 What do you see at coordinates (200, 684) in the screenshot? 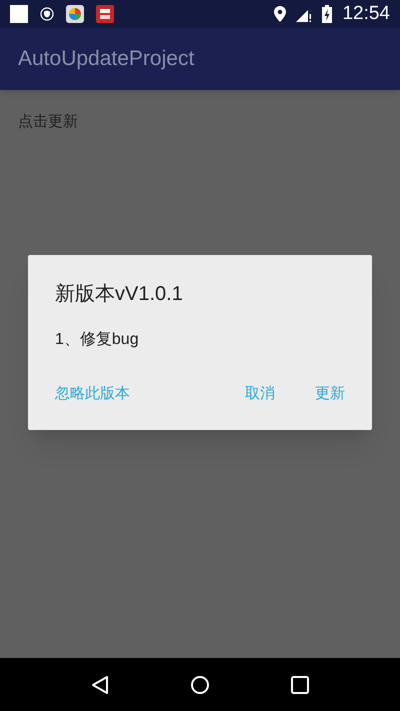
I see `home-icon` at bounding box center [200, 684].